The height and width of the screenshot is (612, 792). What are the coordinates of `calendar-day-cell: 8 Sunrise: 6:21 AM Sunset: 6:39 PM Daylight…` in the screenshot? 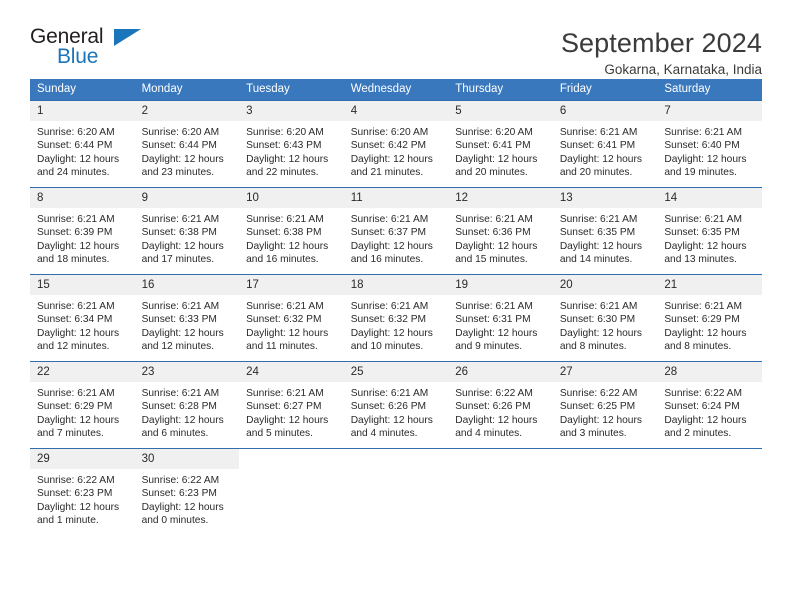 It's located at (82, 231).